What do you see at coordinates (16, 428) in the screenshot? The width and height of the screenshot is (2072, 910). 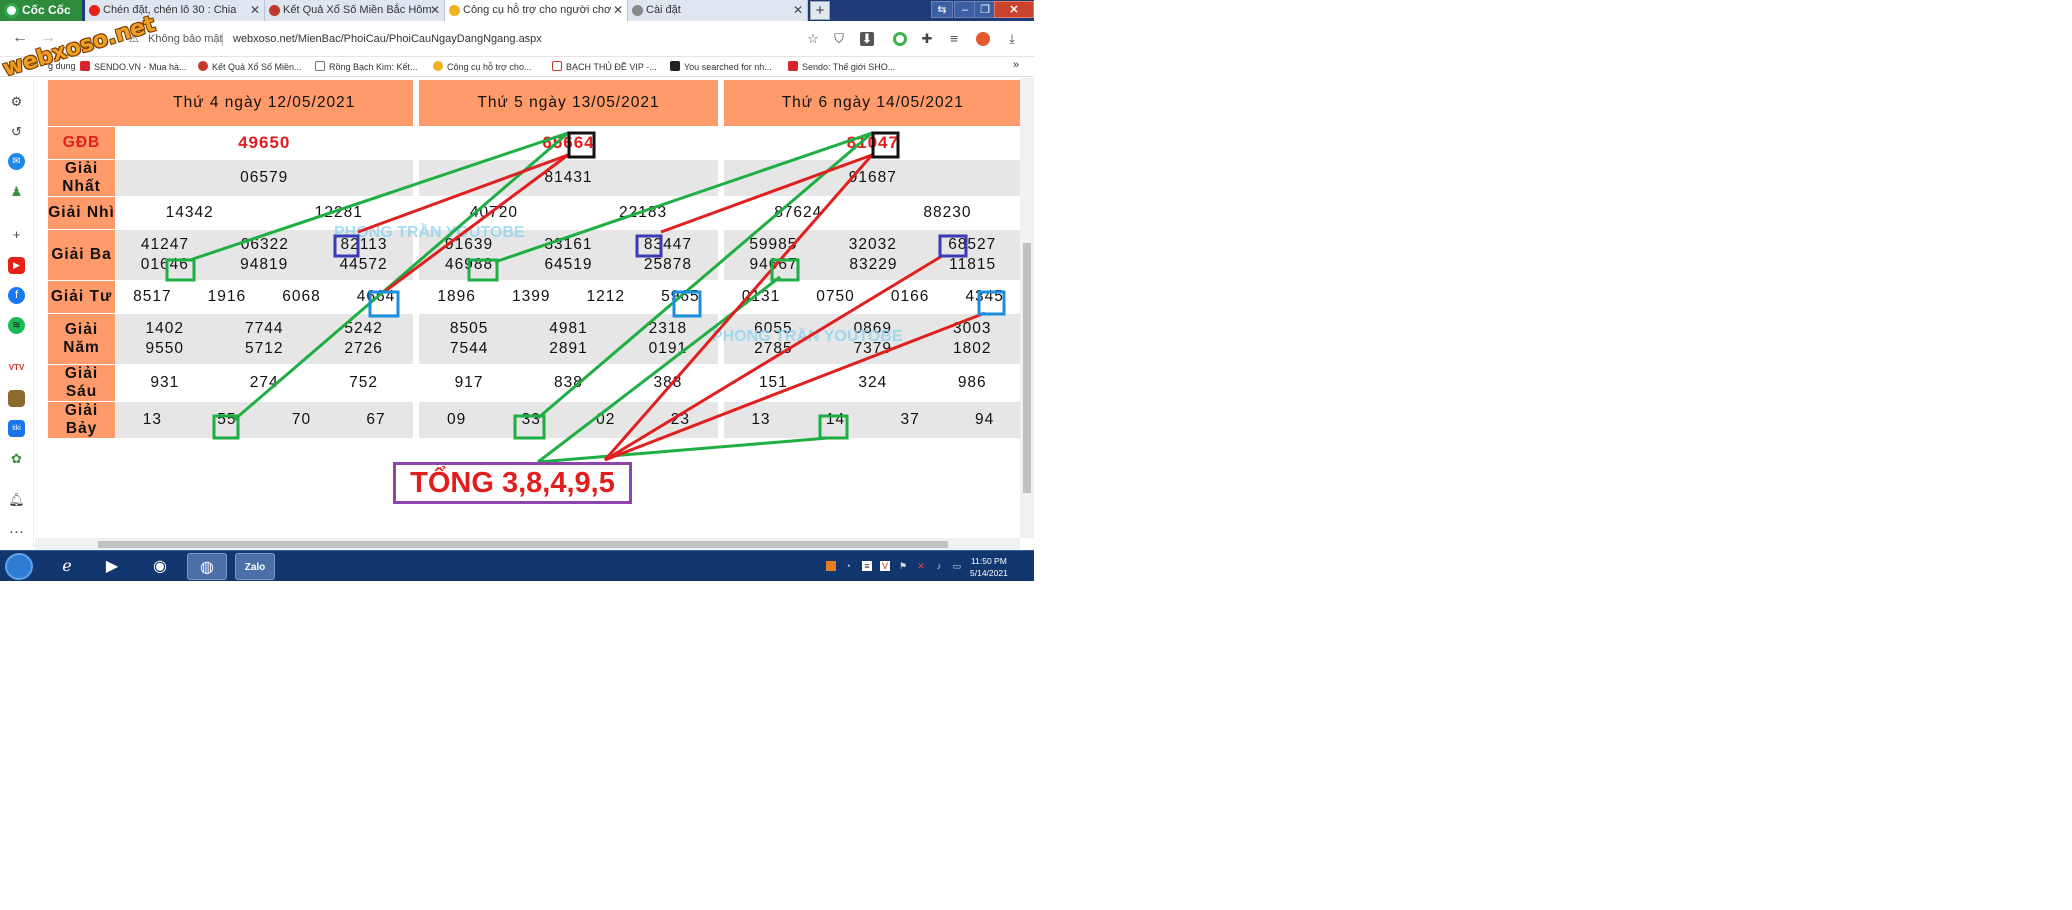 I see `tiki-icon: tiki` at bounding box center [16, 428].